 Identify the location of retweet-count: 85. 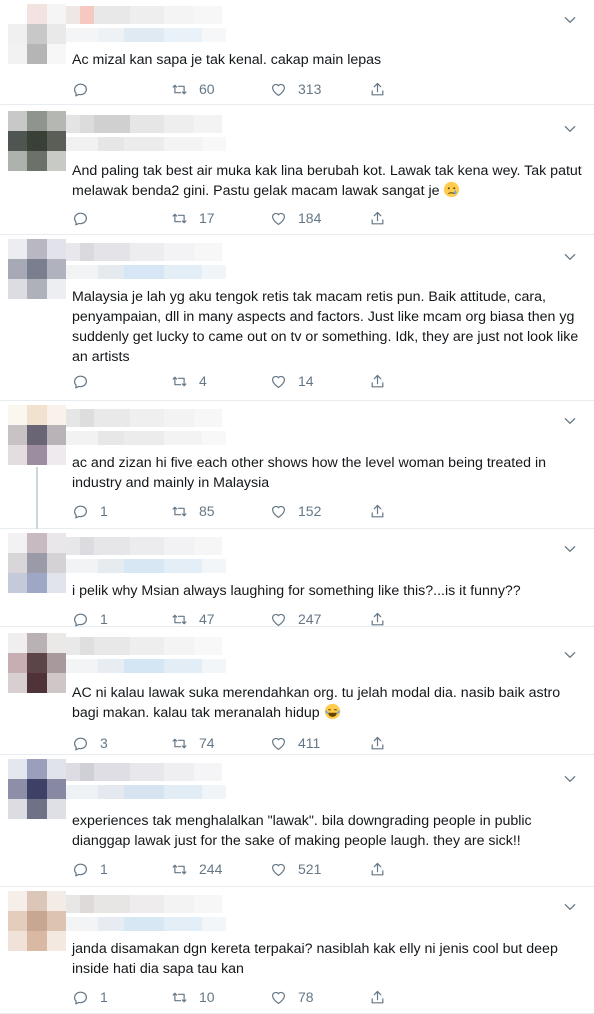
(207, 511).